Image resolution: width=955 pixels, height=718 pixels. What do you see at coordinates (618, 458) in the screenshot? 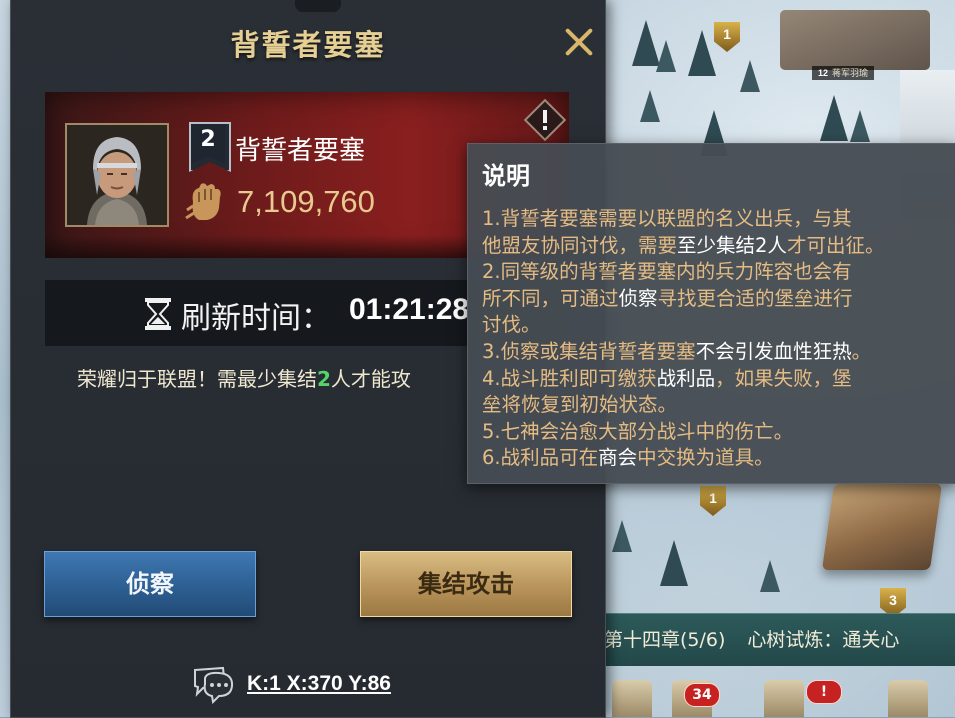
I see `tooltip-highlight: 商会` at bounding box center [618, 458].